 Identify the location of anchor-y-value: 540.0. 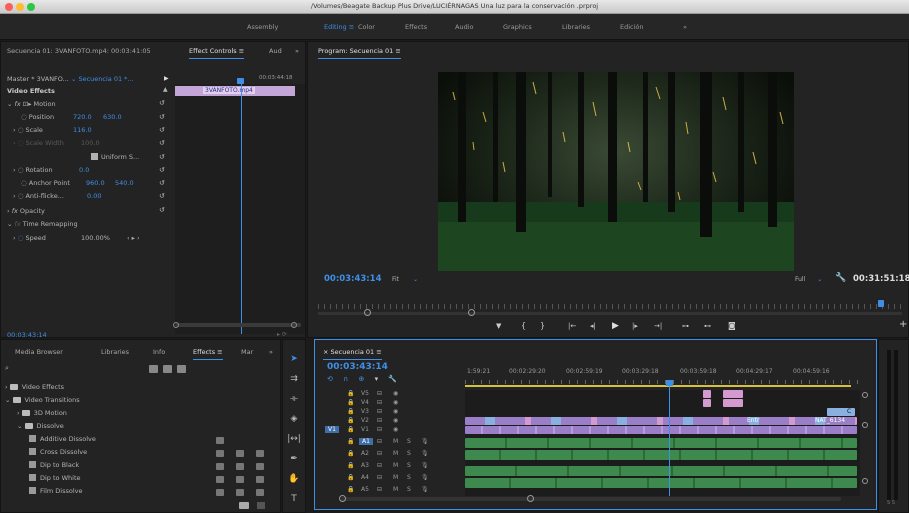
(124, 183).